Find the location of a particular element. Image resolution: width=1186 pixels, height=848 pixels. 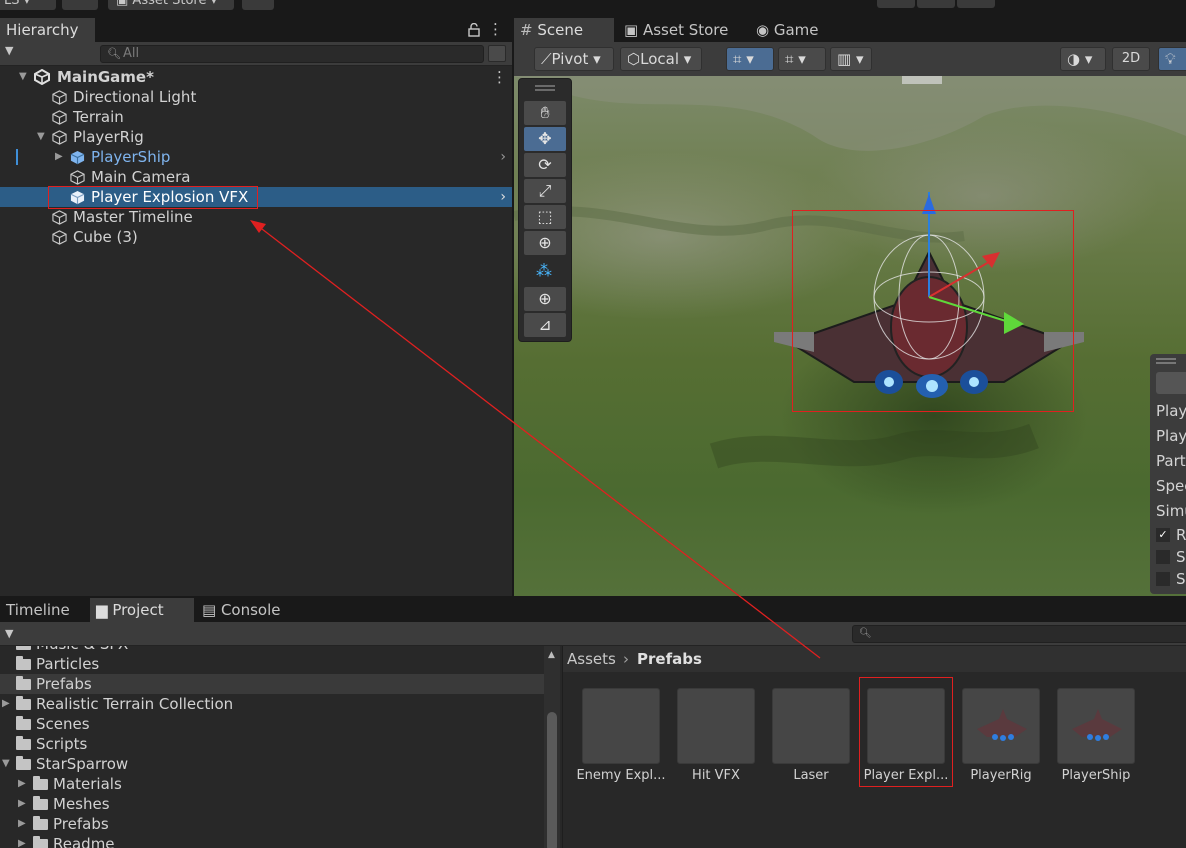

folder-label: Scripts is located at coordinates (62, 744).